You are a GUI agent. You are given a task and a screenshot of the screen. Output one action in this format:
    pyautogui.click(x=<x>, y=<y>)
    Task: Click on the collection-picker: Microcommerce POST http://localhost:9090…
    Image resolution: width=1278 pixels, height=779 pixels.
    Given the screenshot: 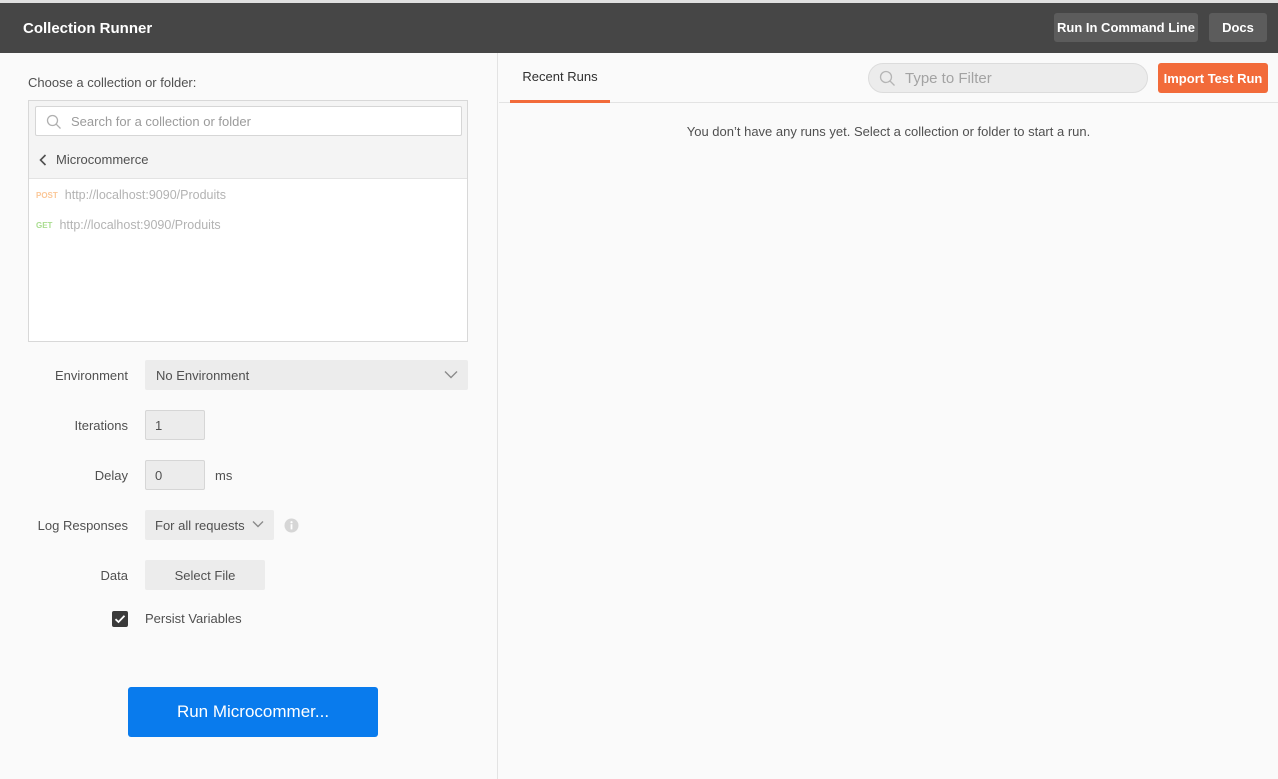 What is the action you would take?
    pyautogui.click(x=248, y=221)
    